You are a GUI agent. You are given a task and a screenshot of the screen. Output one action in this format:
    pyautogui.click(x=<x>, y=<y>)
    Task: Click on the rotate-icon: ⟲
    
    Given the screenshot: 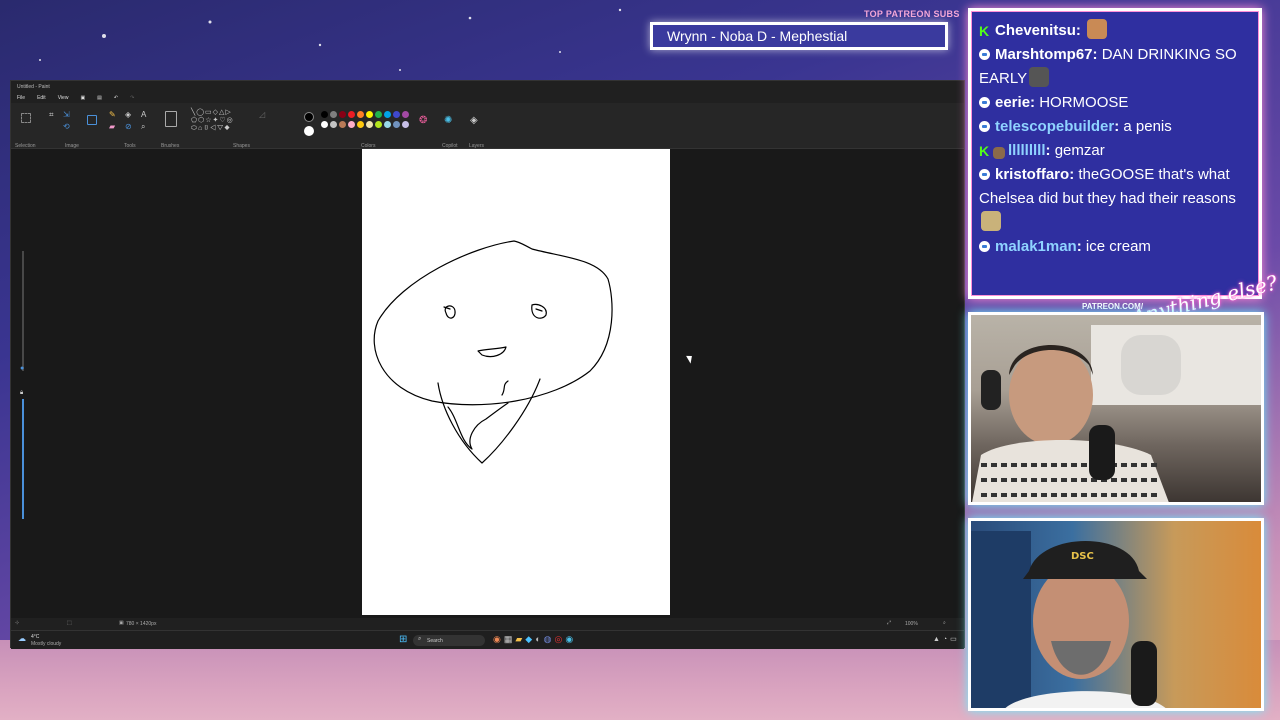 What is the action you would take?
    pyautogui.click(x=66, y=127)
    